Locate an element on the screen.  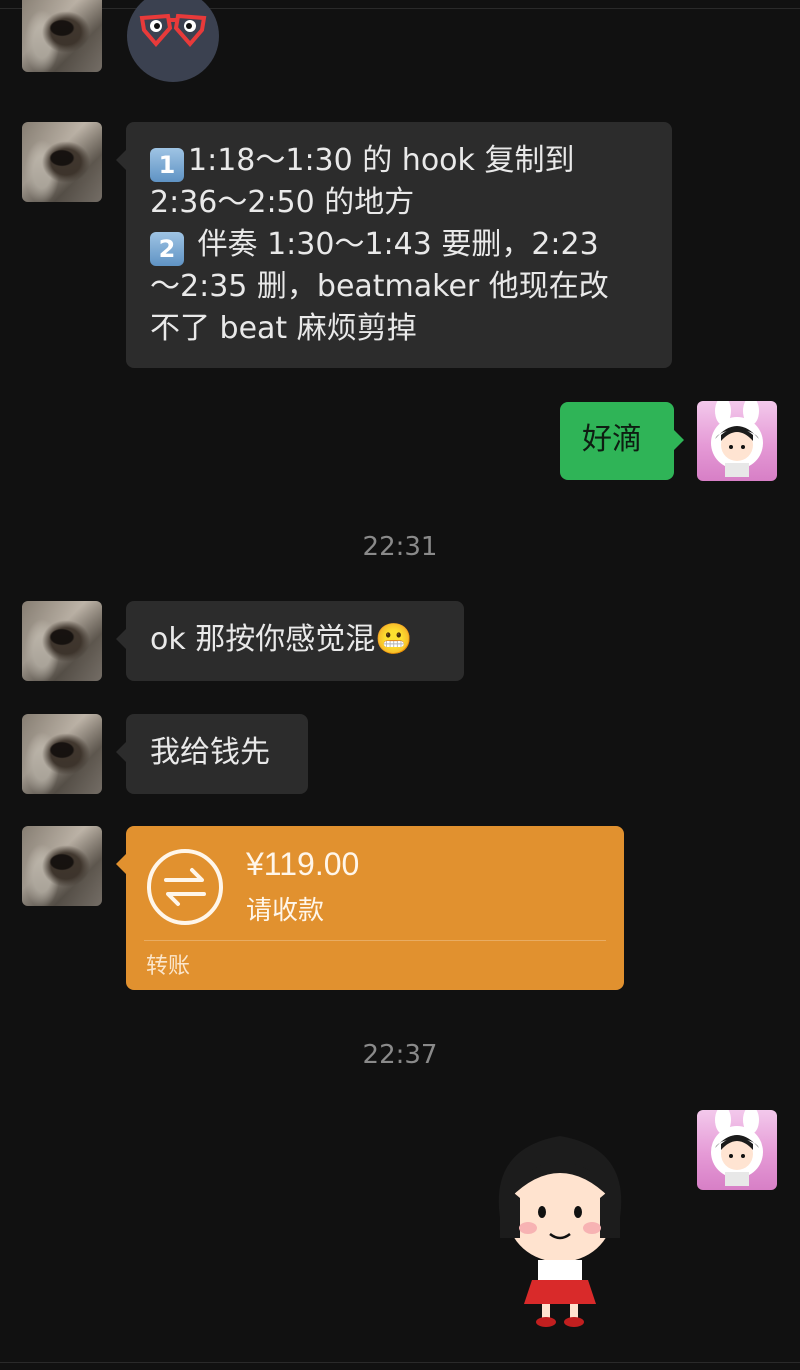
message-bubble: ok 那按你感觉混😬 is located at coordinates (290, 641).